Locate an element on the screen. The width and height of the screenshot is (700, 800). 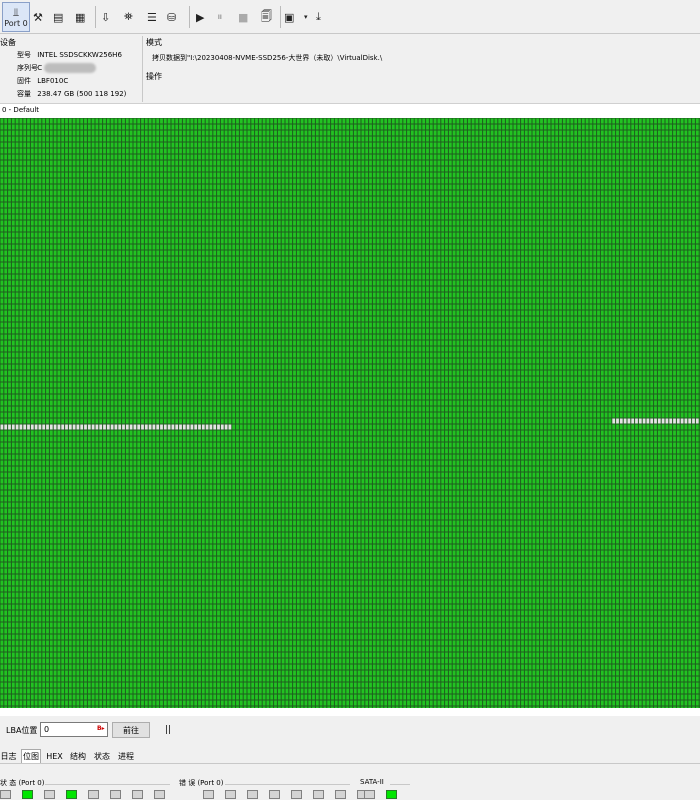
step-icon: ⤓ is located at coordinates (318, 17).